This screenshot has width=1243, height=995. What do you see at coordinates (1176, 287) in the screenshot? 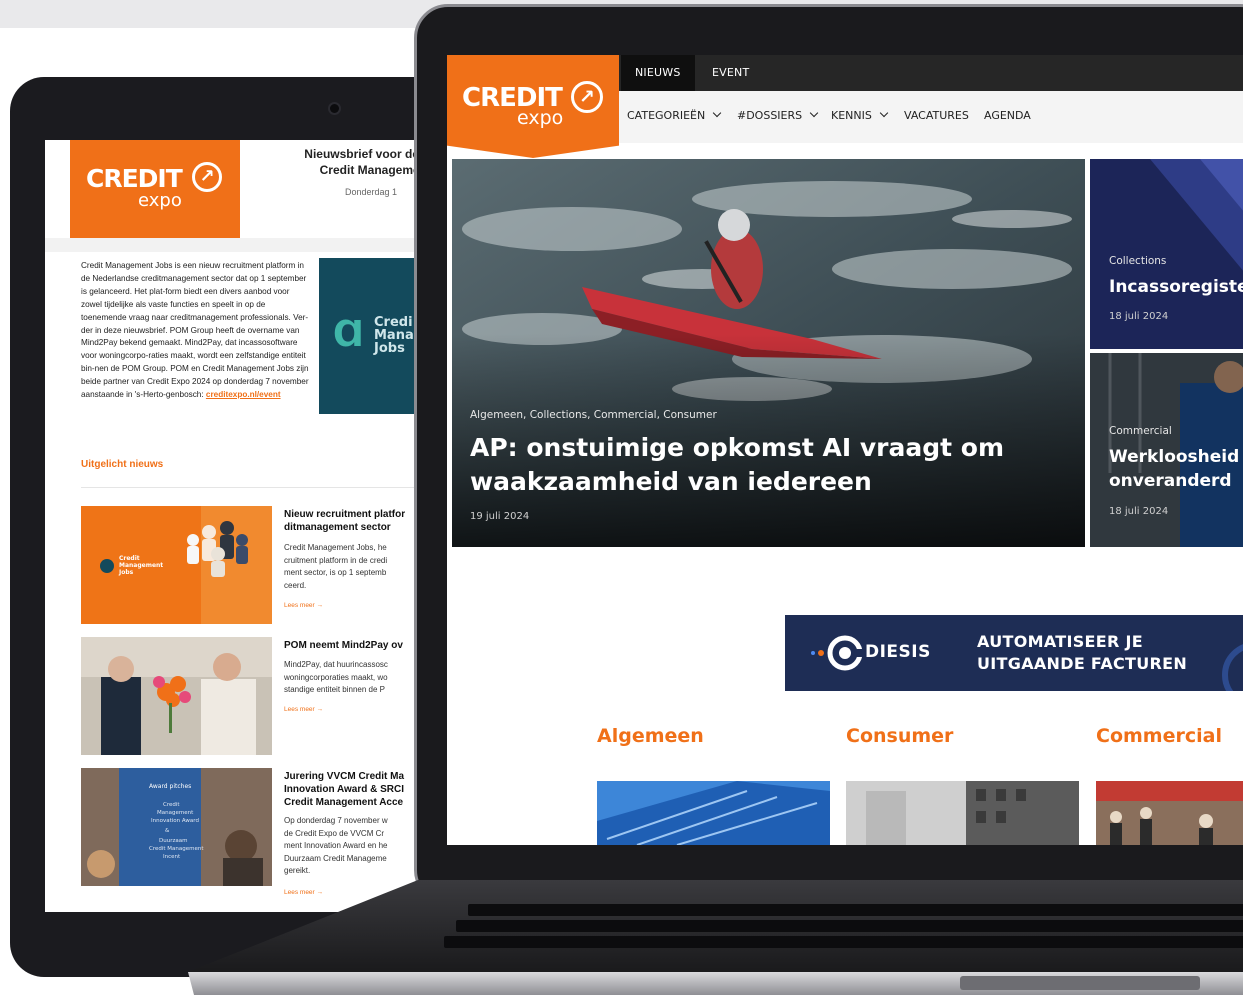
I see `side-article-title: Incassoregiste` at bounding box center [1176, 287].